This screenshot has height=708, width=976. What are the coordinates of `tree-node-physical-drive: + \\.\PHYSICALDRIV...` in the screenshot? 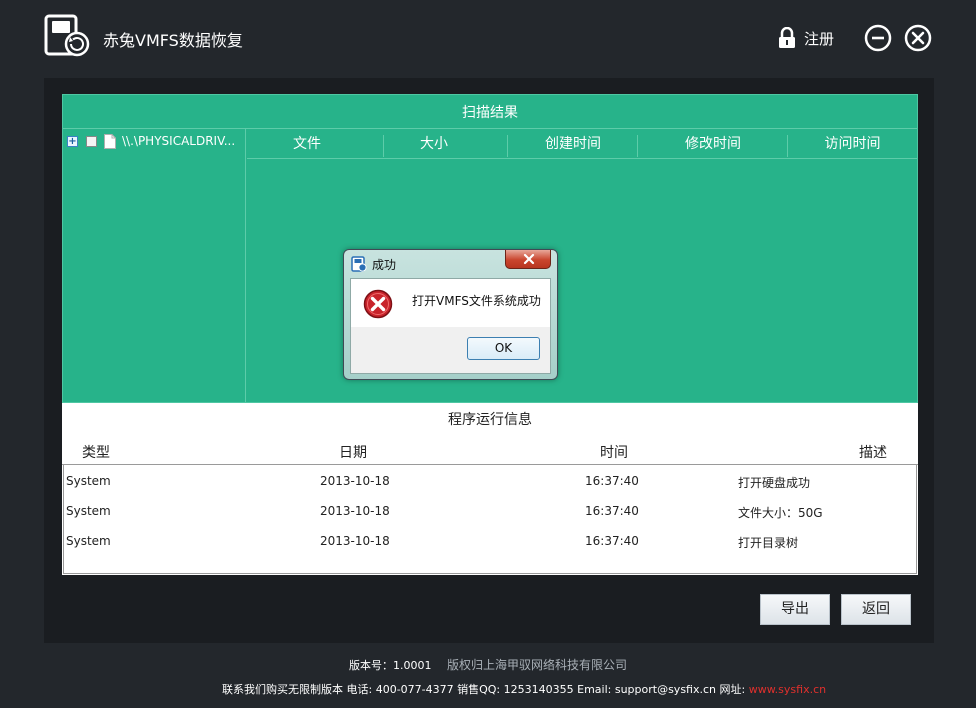 It's located at (151, 141).